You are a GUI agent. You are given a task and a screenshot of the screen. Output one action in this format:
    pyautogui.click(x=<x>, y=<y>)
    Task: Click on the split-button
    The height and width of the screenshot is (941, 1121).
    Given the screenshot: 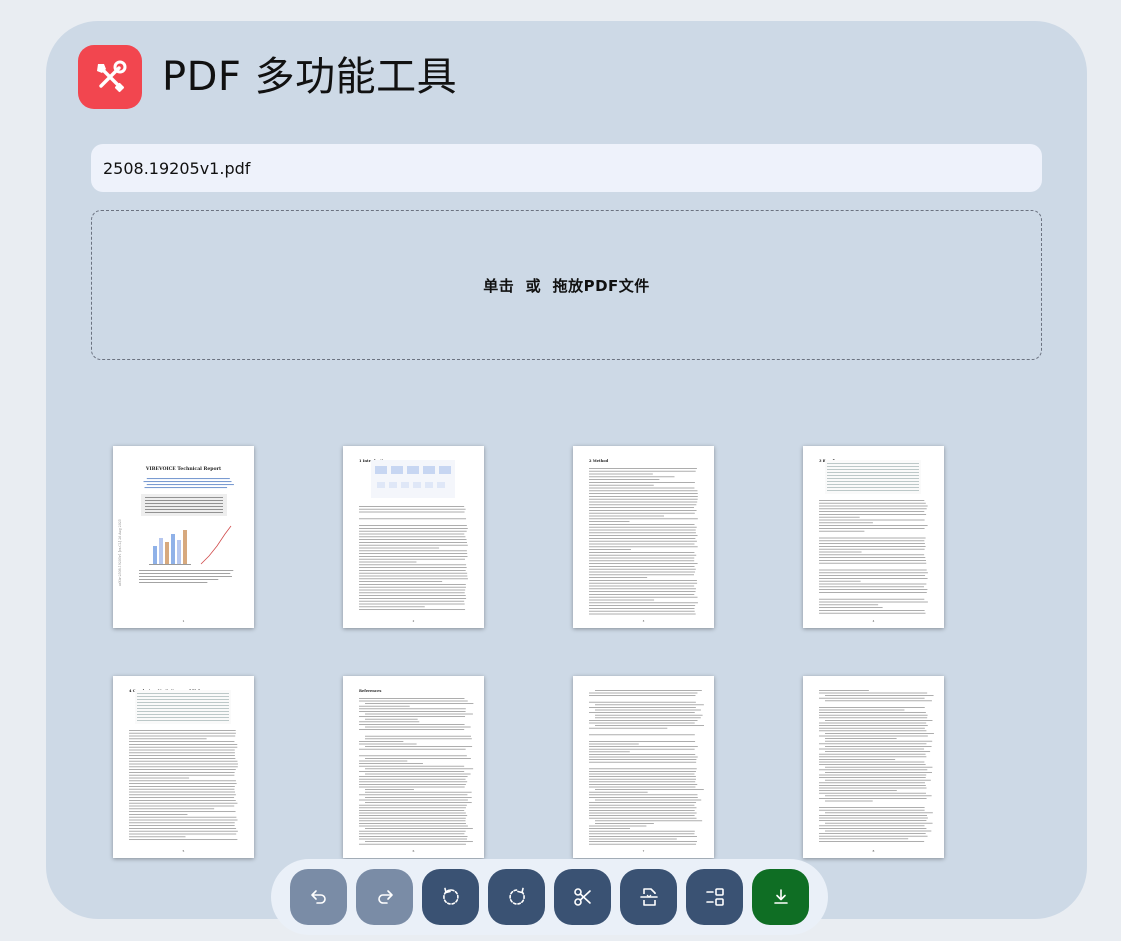 What is the action you would take?
    pyautogui.click(x=582, y=897)
    